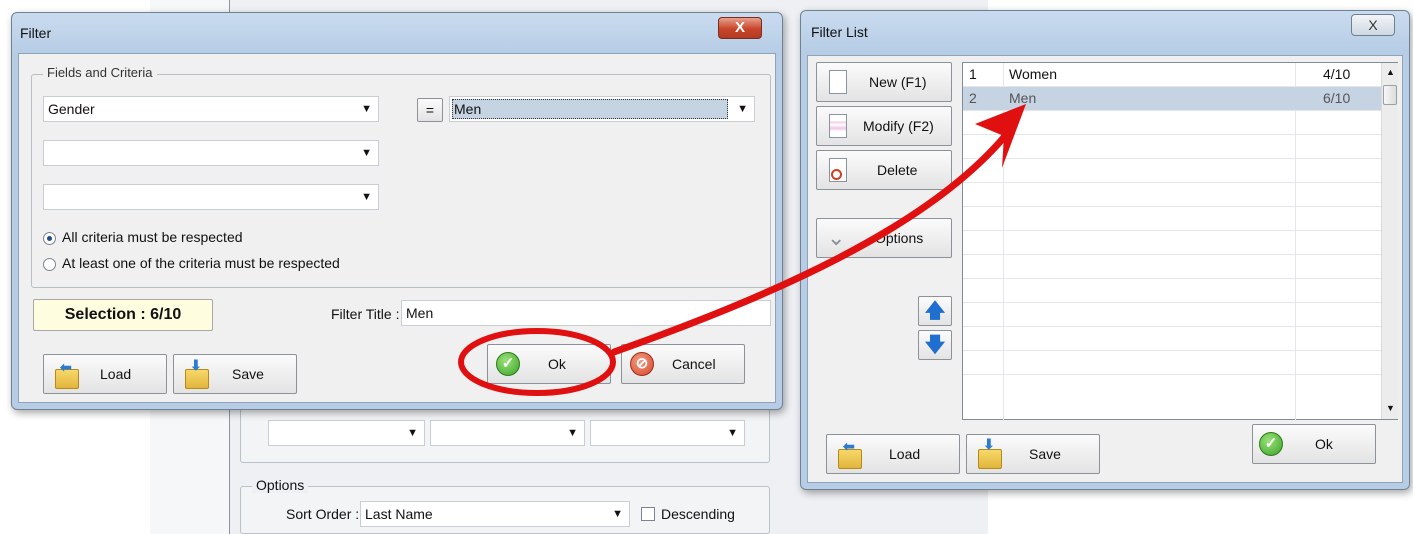  What do you see at coordinates (812, 241) in the screenshot?
I see `annotation-arrow-line` at bounding box center [812, 241].